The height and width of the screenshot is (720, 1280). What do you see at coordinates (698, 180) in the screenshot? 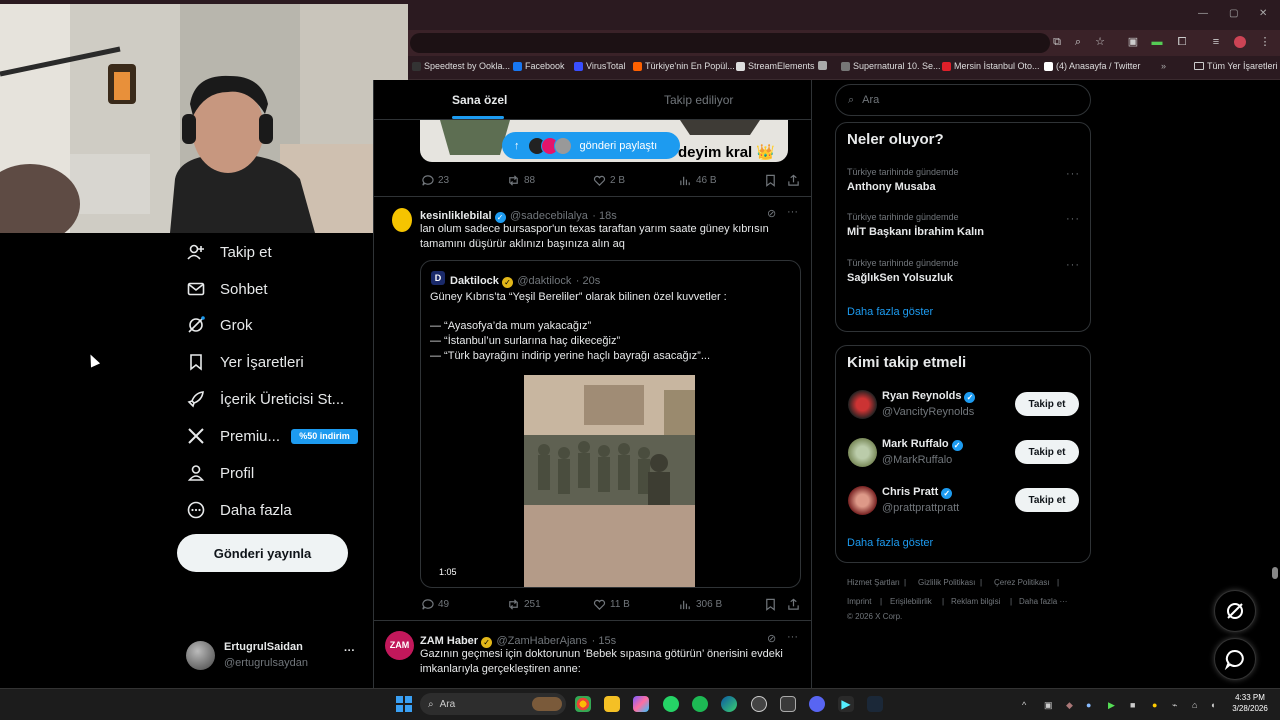
I see `views-button: 46 B` at bounding box center [698, 180].